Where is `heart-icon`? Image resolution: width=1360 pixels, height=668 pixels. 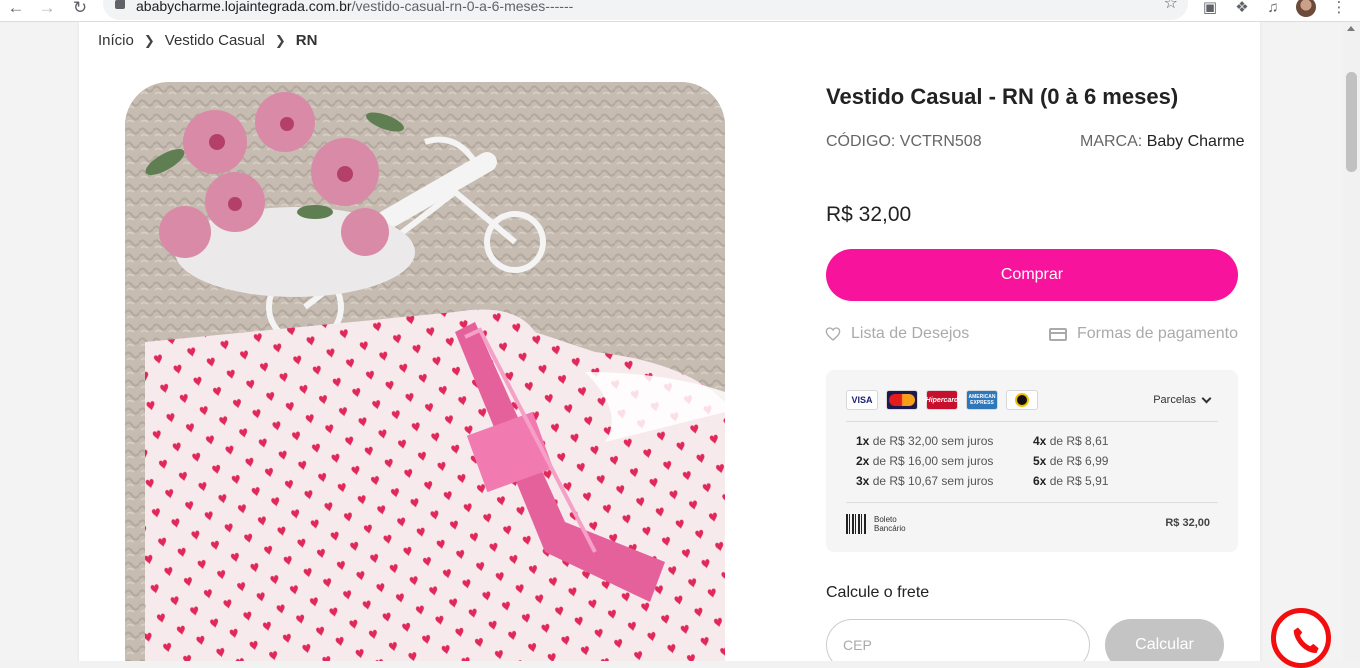 heart-icon is located at coordinates (833, 334).